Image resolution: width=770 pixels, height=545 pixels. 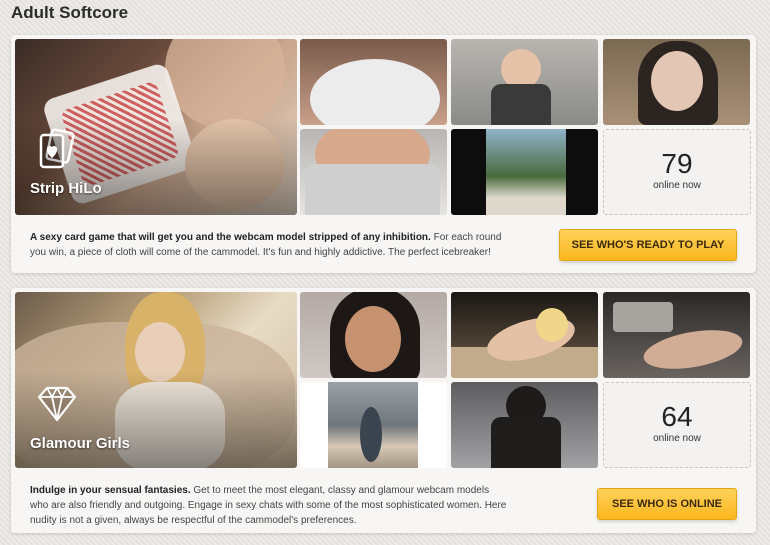 I want to click on diamond-icon, so click(x=57, y=404).